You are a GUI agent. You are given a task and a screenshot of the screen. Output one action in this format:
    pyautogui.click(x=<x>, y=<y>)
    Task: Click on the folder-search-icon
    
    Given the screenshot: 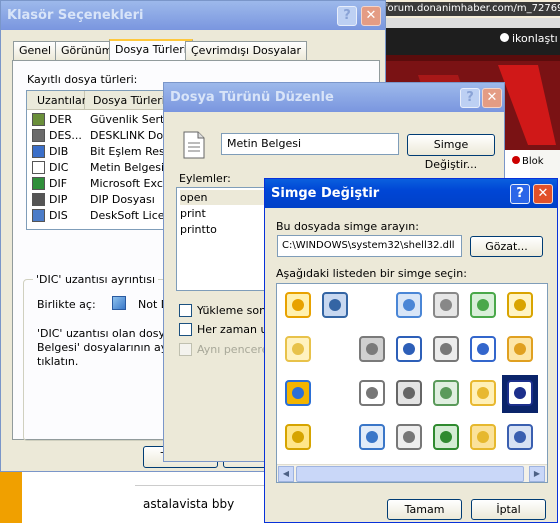 What is the action you would take?
    pyautogui.click(x=298, y=349)
    